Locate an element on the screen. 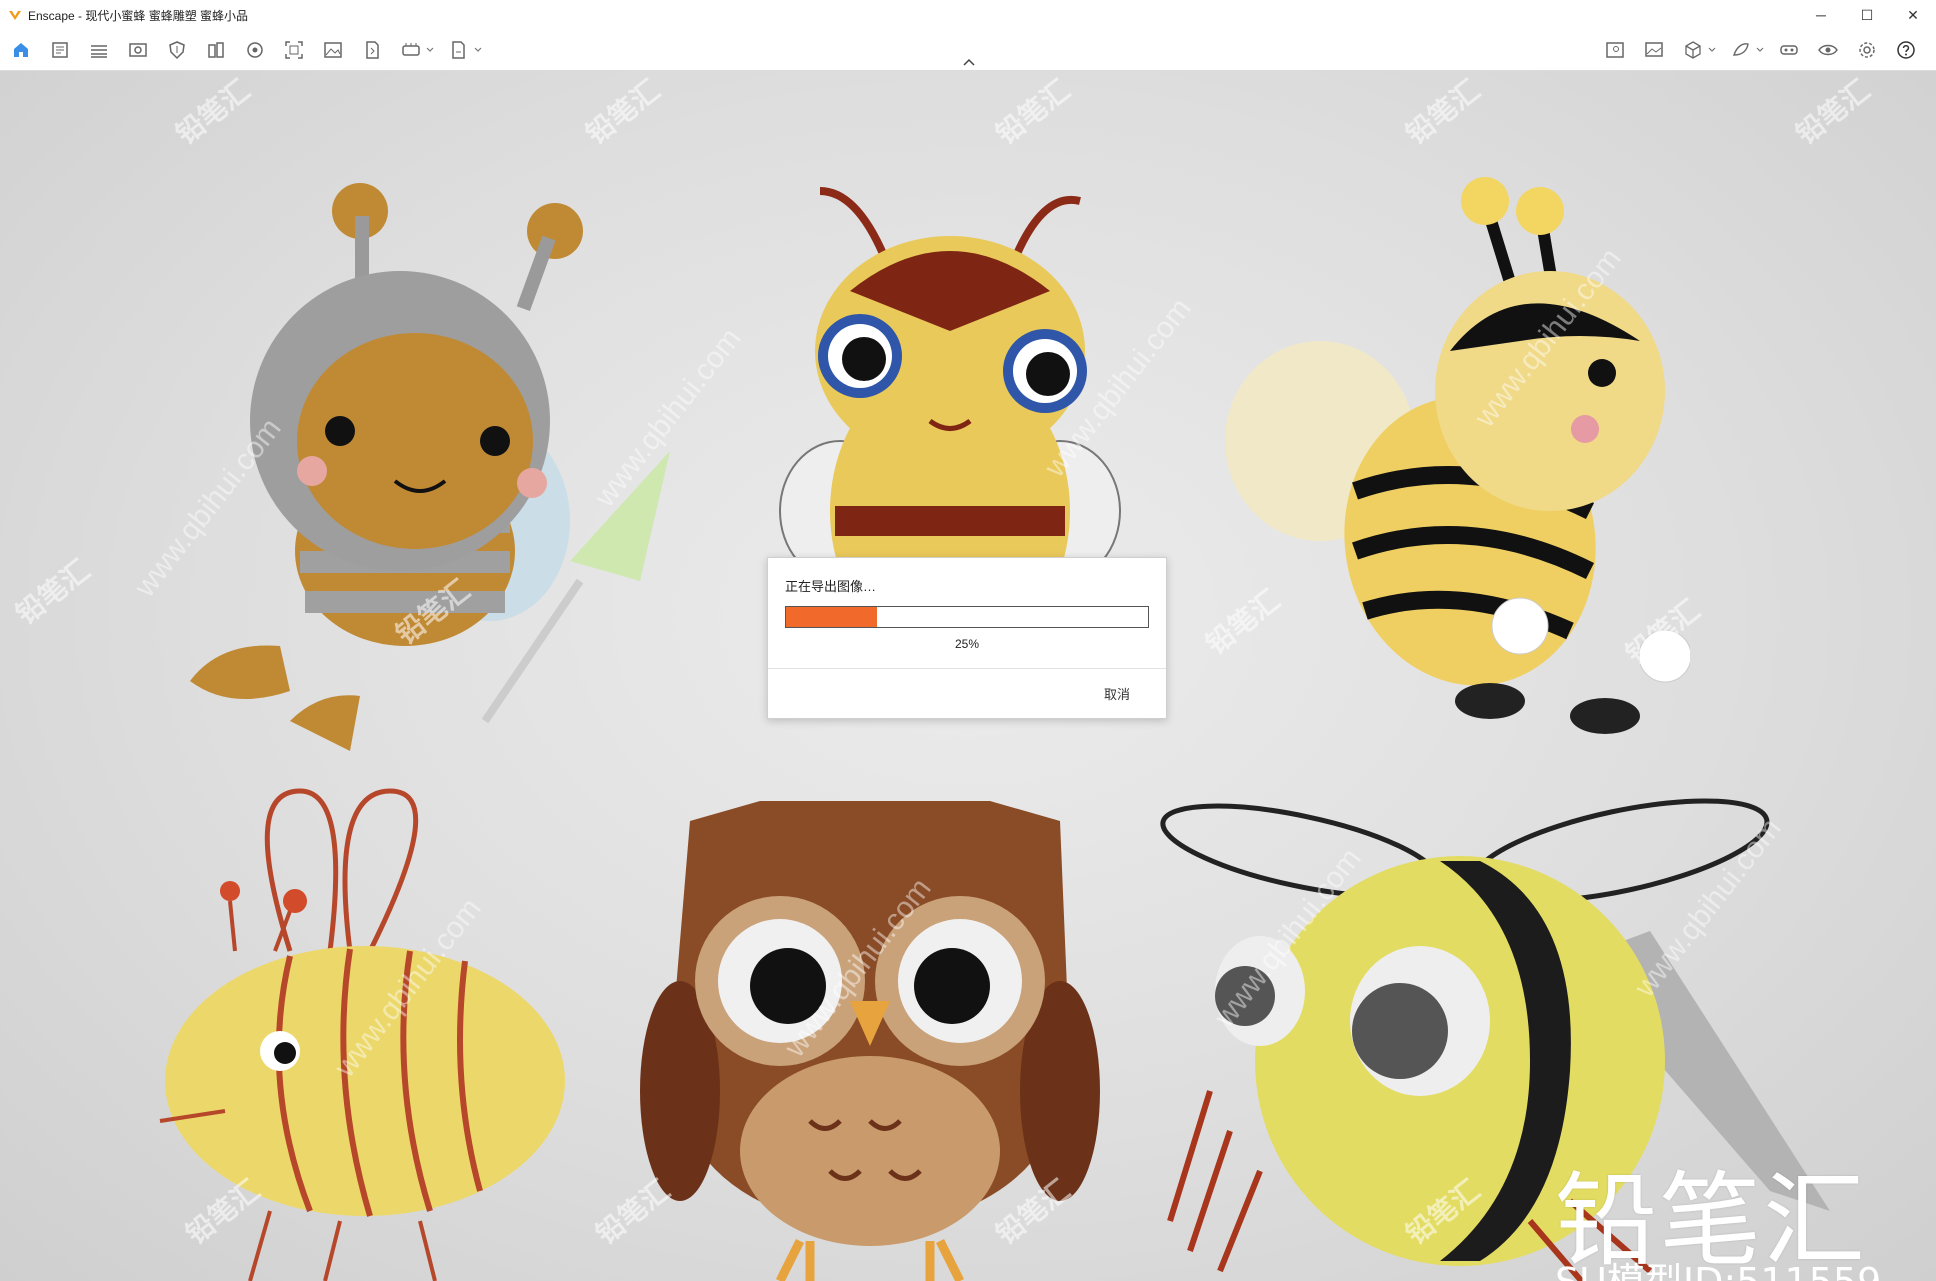  settings-gear-icon is located at coordinates (1867, 50).